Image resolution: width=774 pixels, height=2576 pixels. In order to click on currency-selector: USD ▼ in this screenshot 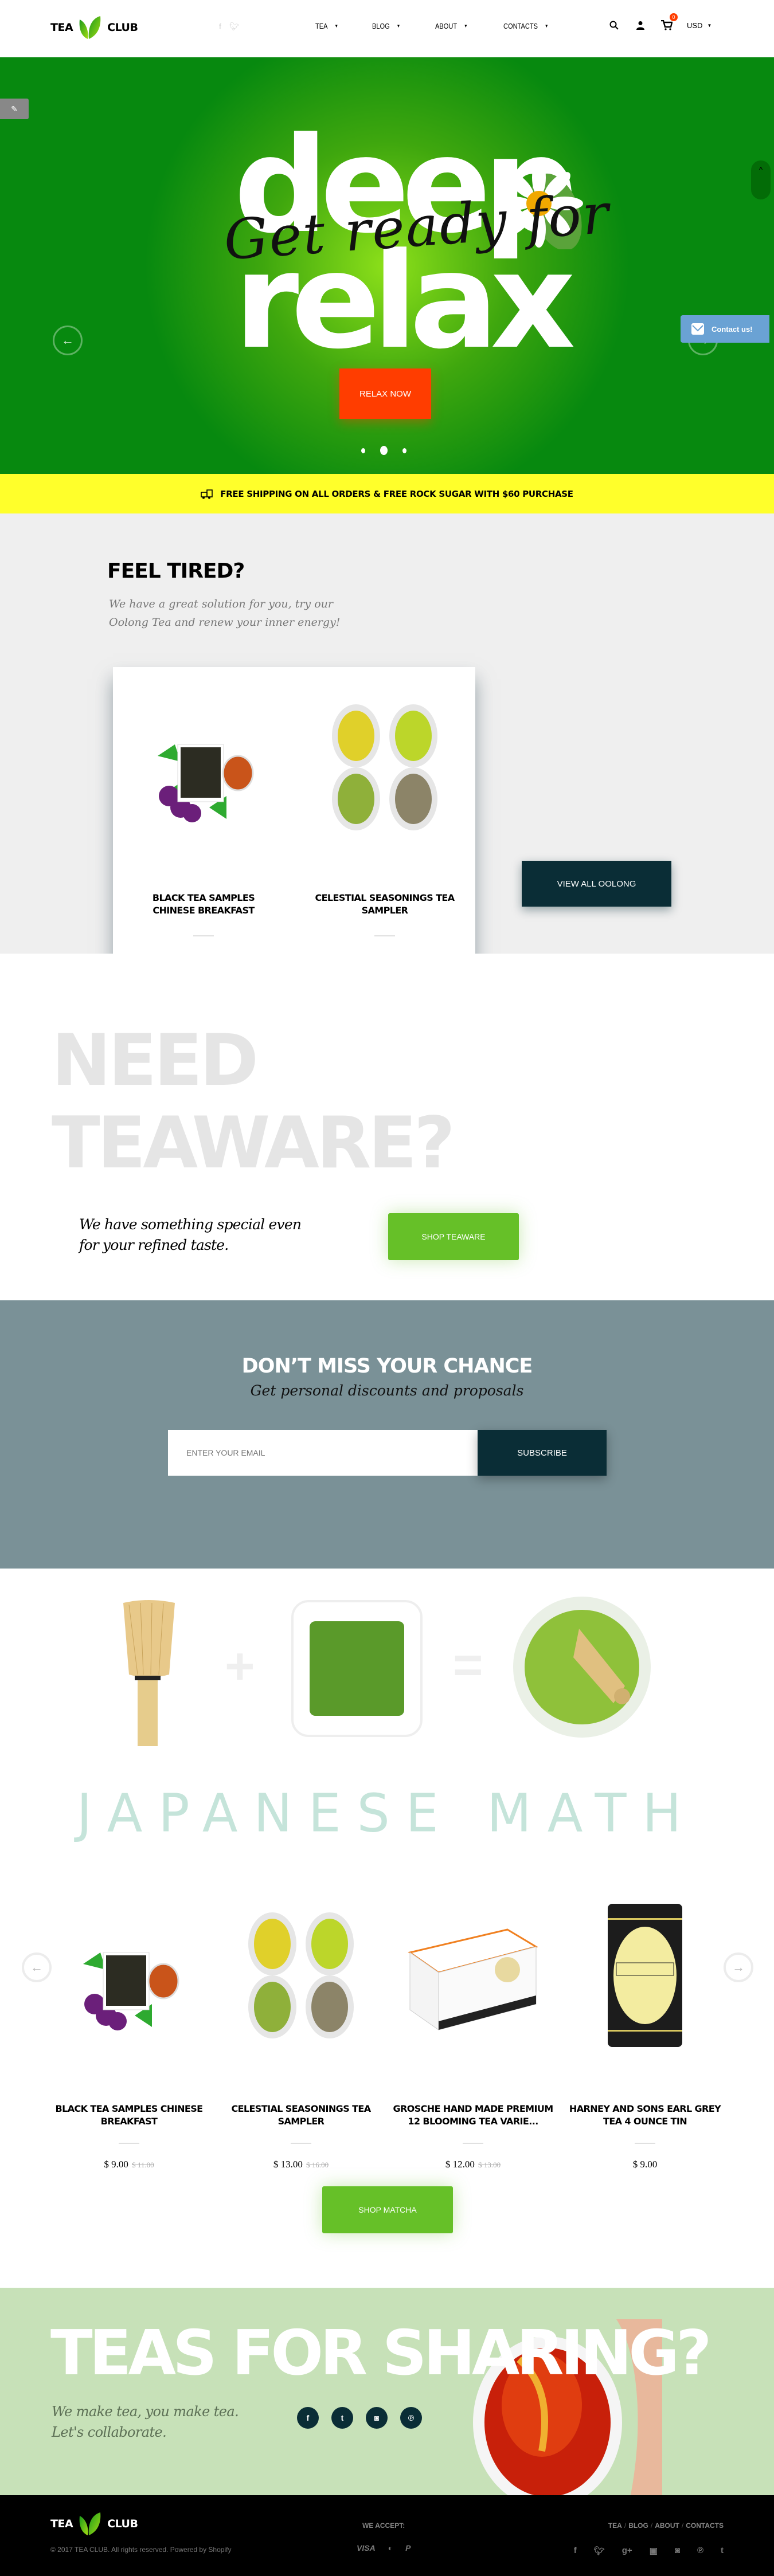, I will do `click(700, 25)`.